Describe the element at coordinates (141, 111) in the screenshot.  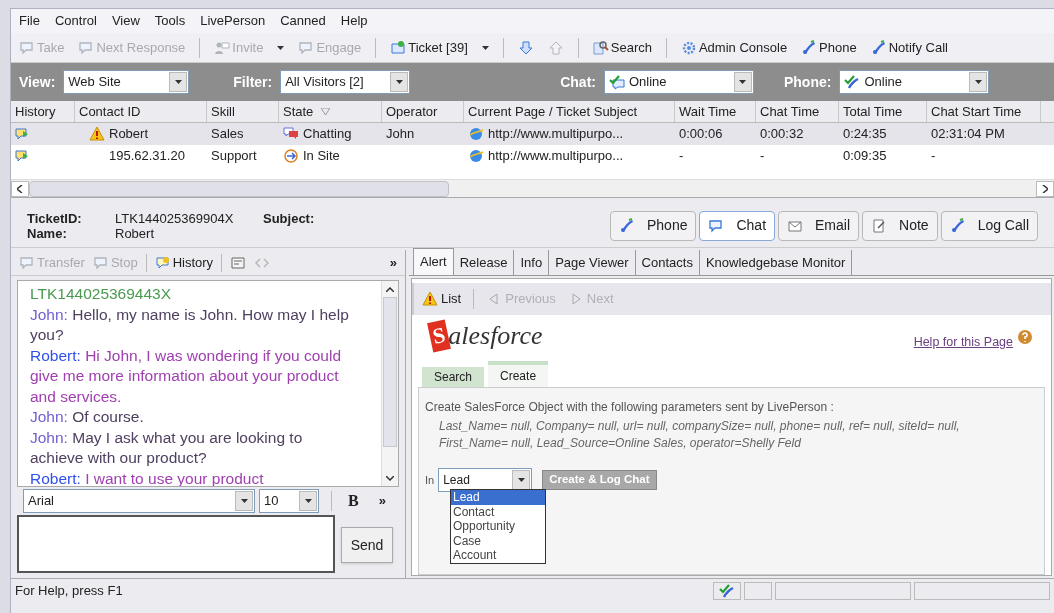
I see `column-header: Contact ID` at that location.